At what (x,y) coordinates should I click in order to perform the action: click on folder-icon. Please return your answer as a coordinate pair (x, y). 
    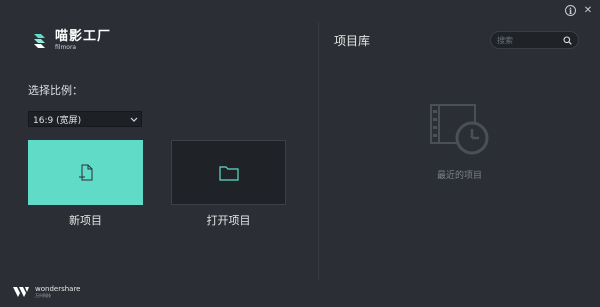
    Looking at the image, I should click on (228, 173).